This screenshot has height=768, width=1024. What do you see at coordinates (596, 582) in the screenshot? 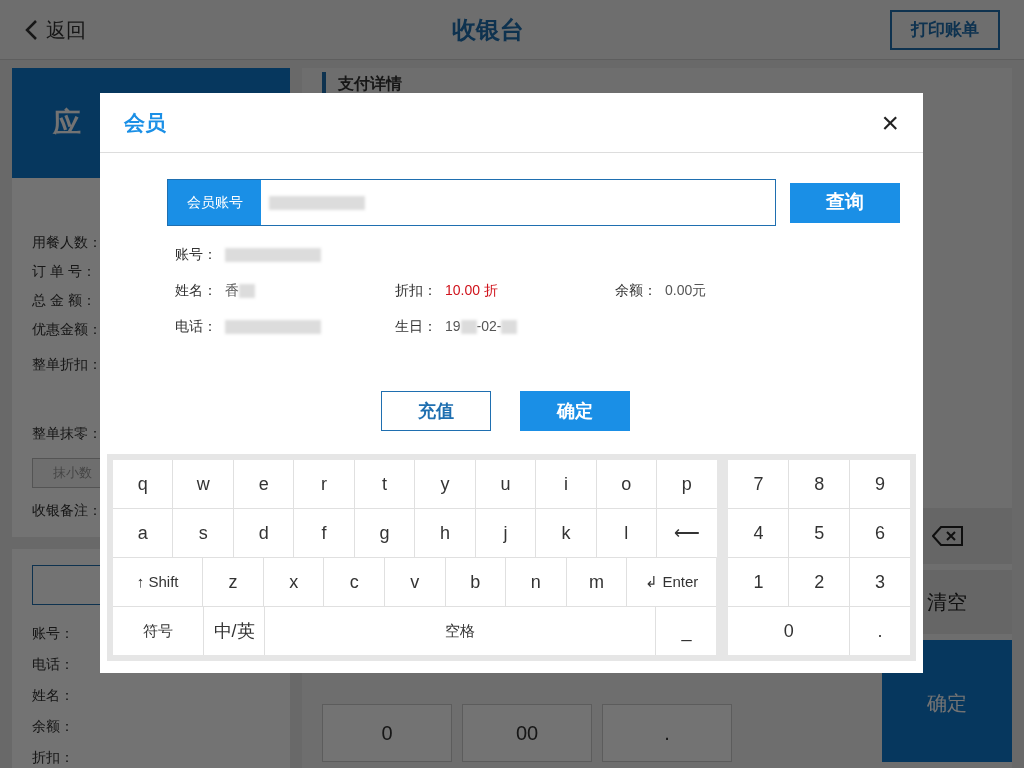
I see `keyboard-key: m` at bounding box center [596, 582].